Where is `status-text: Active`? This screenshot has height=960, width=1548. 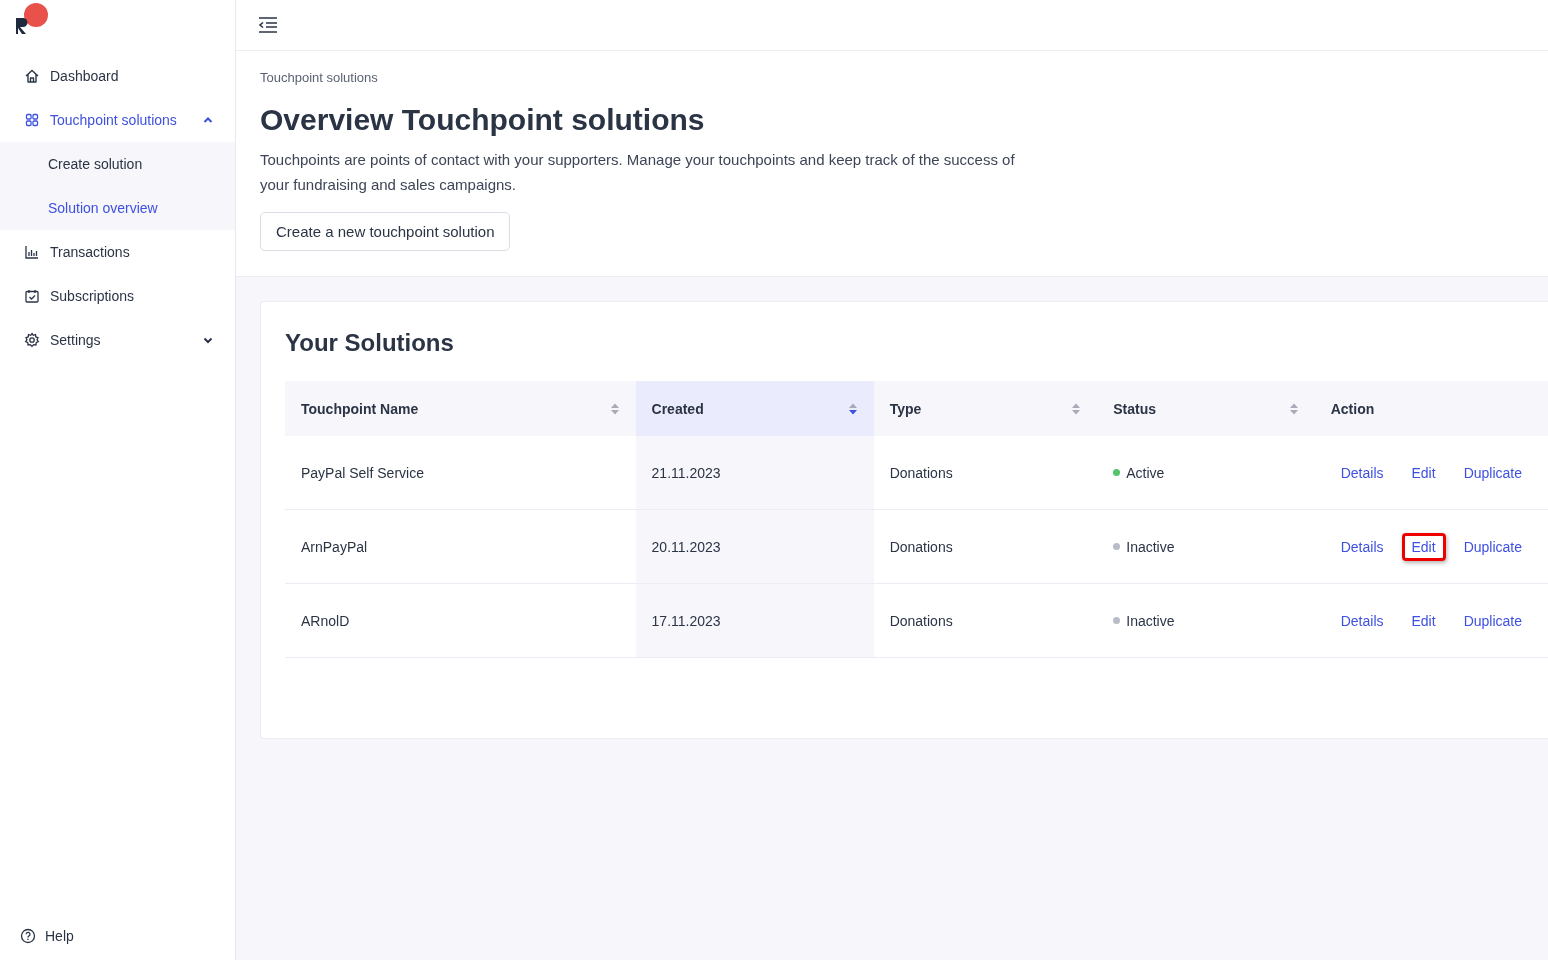 status-text: Active is located at coordinates (1145, 472).